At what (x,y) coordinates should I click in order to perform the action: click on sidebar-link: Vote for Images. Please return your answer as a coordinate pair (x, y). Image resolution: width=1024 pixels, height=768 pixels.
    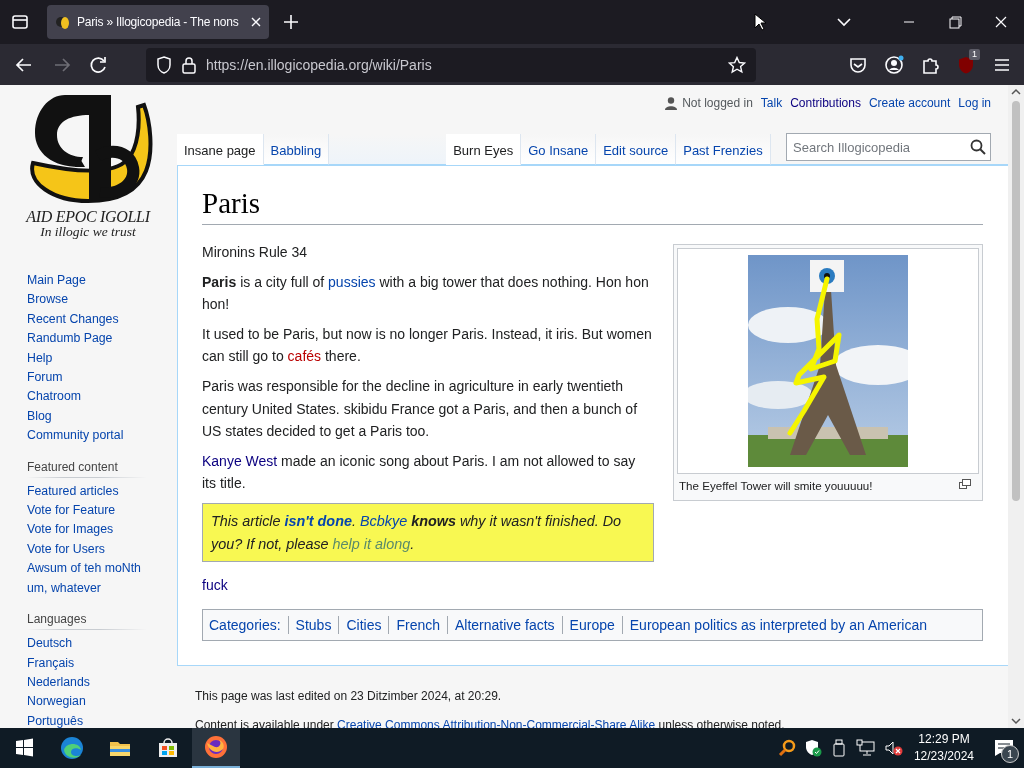
    Looking at the image, I should click on (101, 530).